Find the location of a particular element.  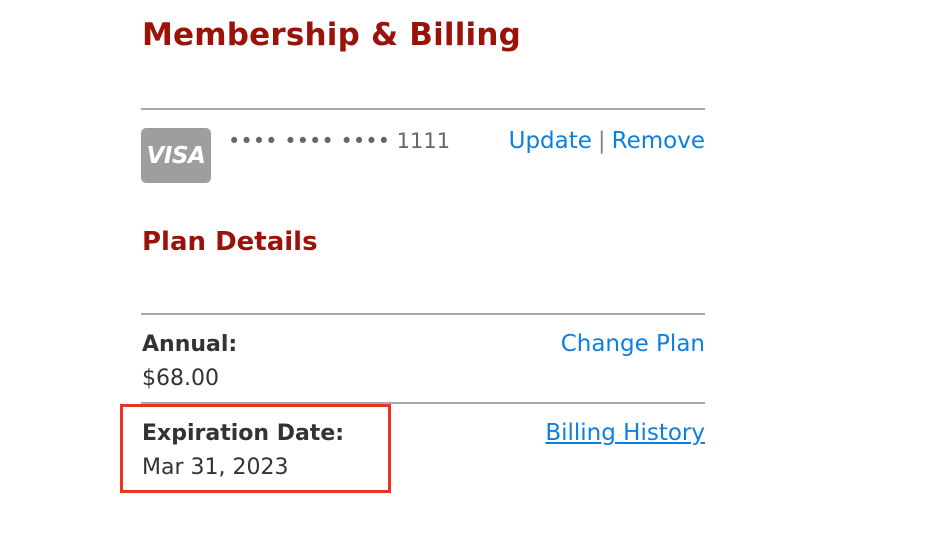

visa-card-icon: VISA is located at coordinates (176, 155).